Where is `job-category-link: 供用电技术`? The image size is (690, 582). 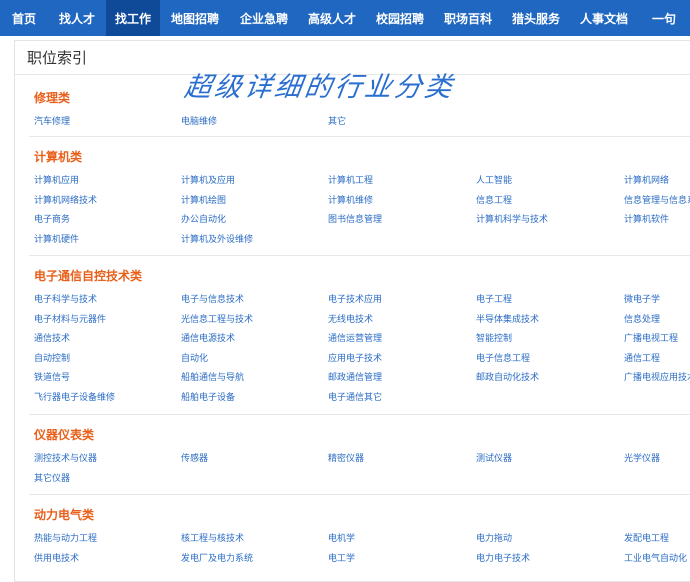
job-category-link: 供用电技术 is located at coordinates (56, 559).